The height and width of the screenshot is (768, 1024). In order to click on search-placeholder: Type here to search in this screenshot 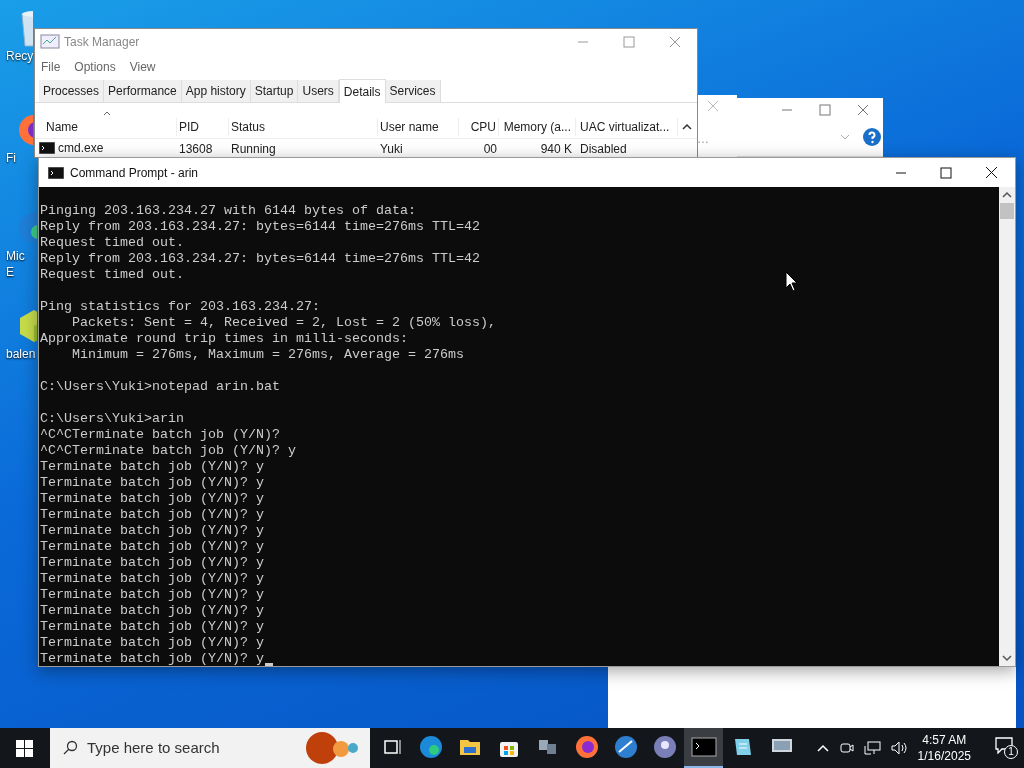, I will do `click(153, 747)`.